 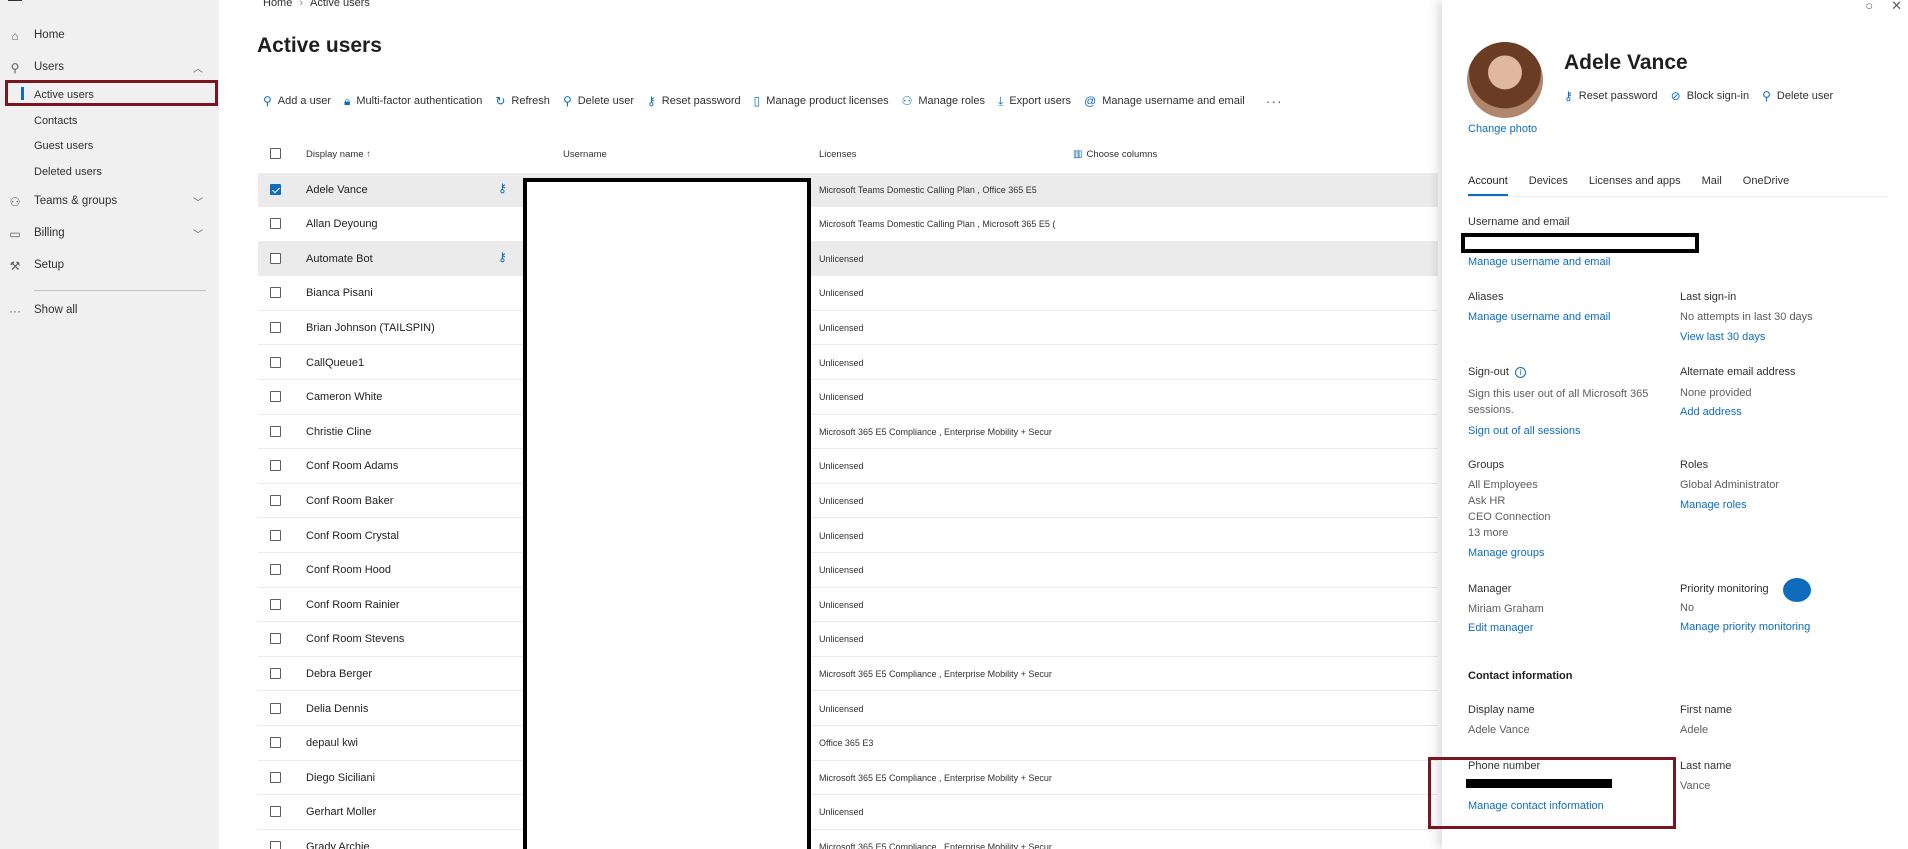 What do you see at coordinates (1896, 7) in the screenshot?
I see `close-icon: ✕` at bounding box center [1896, 7].